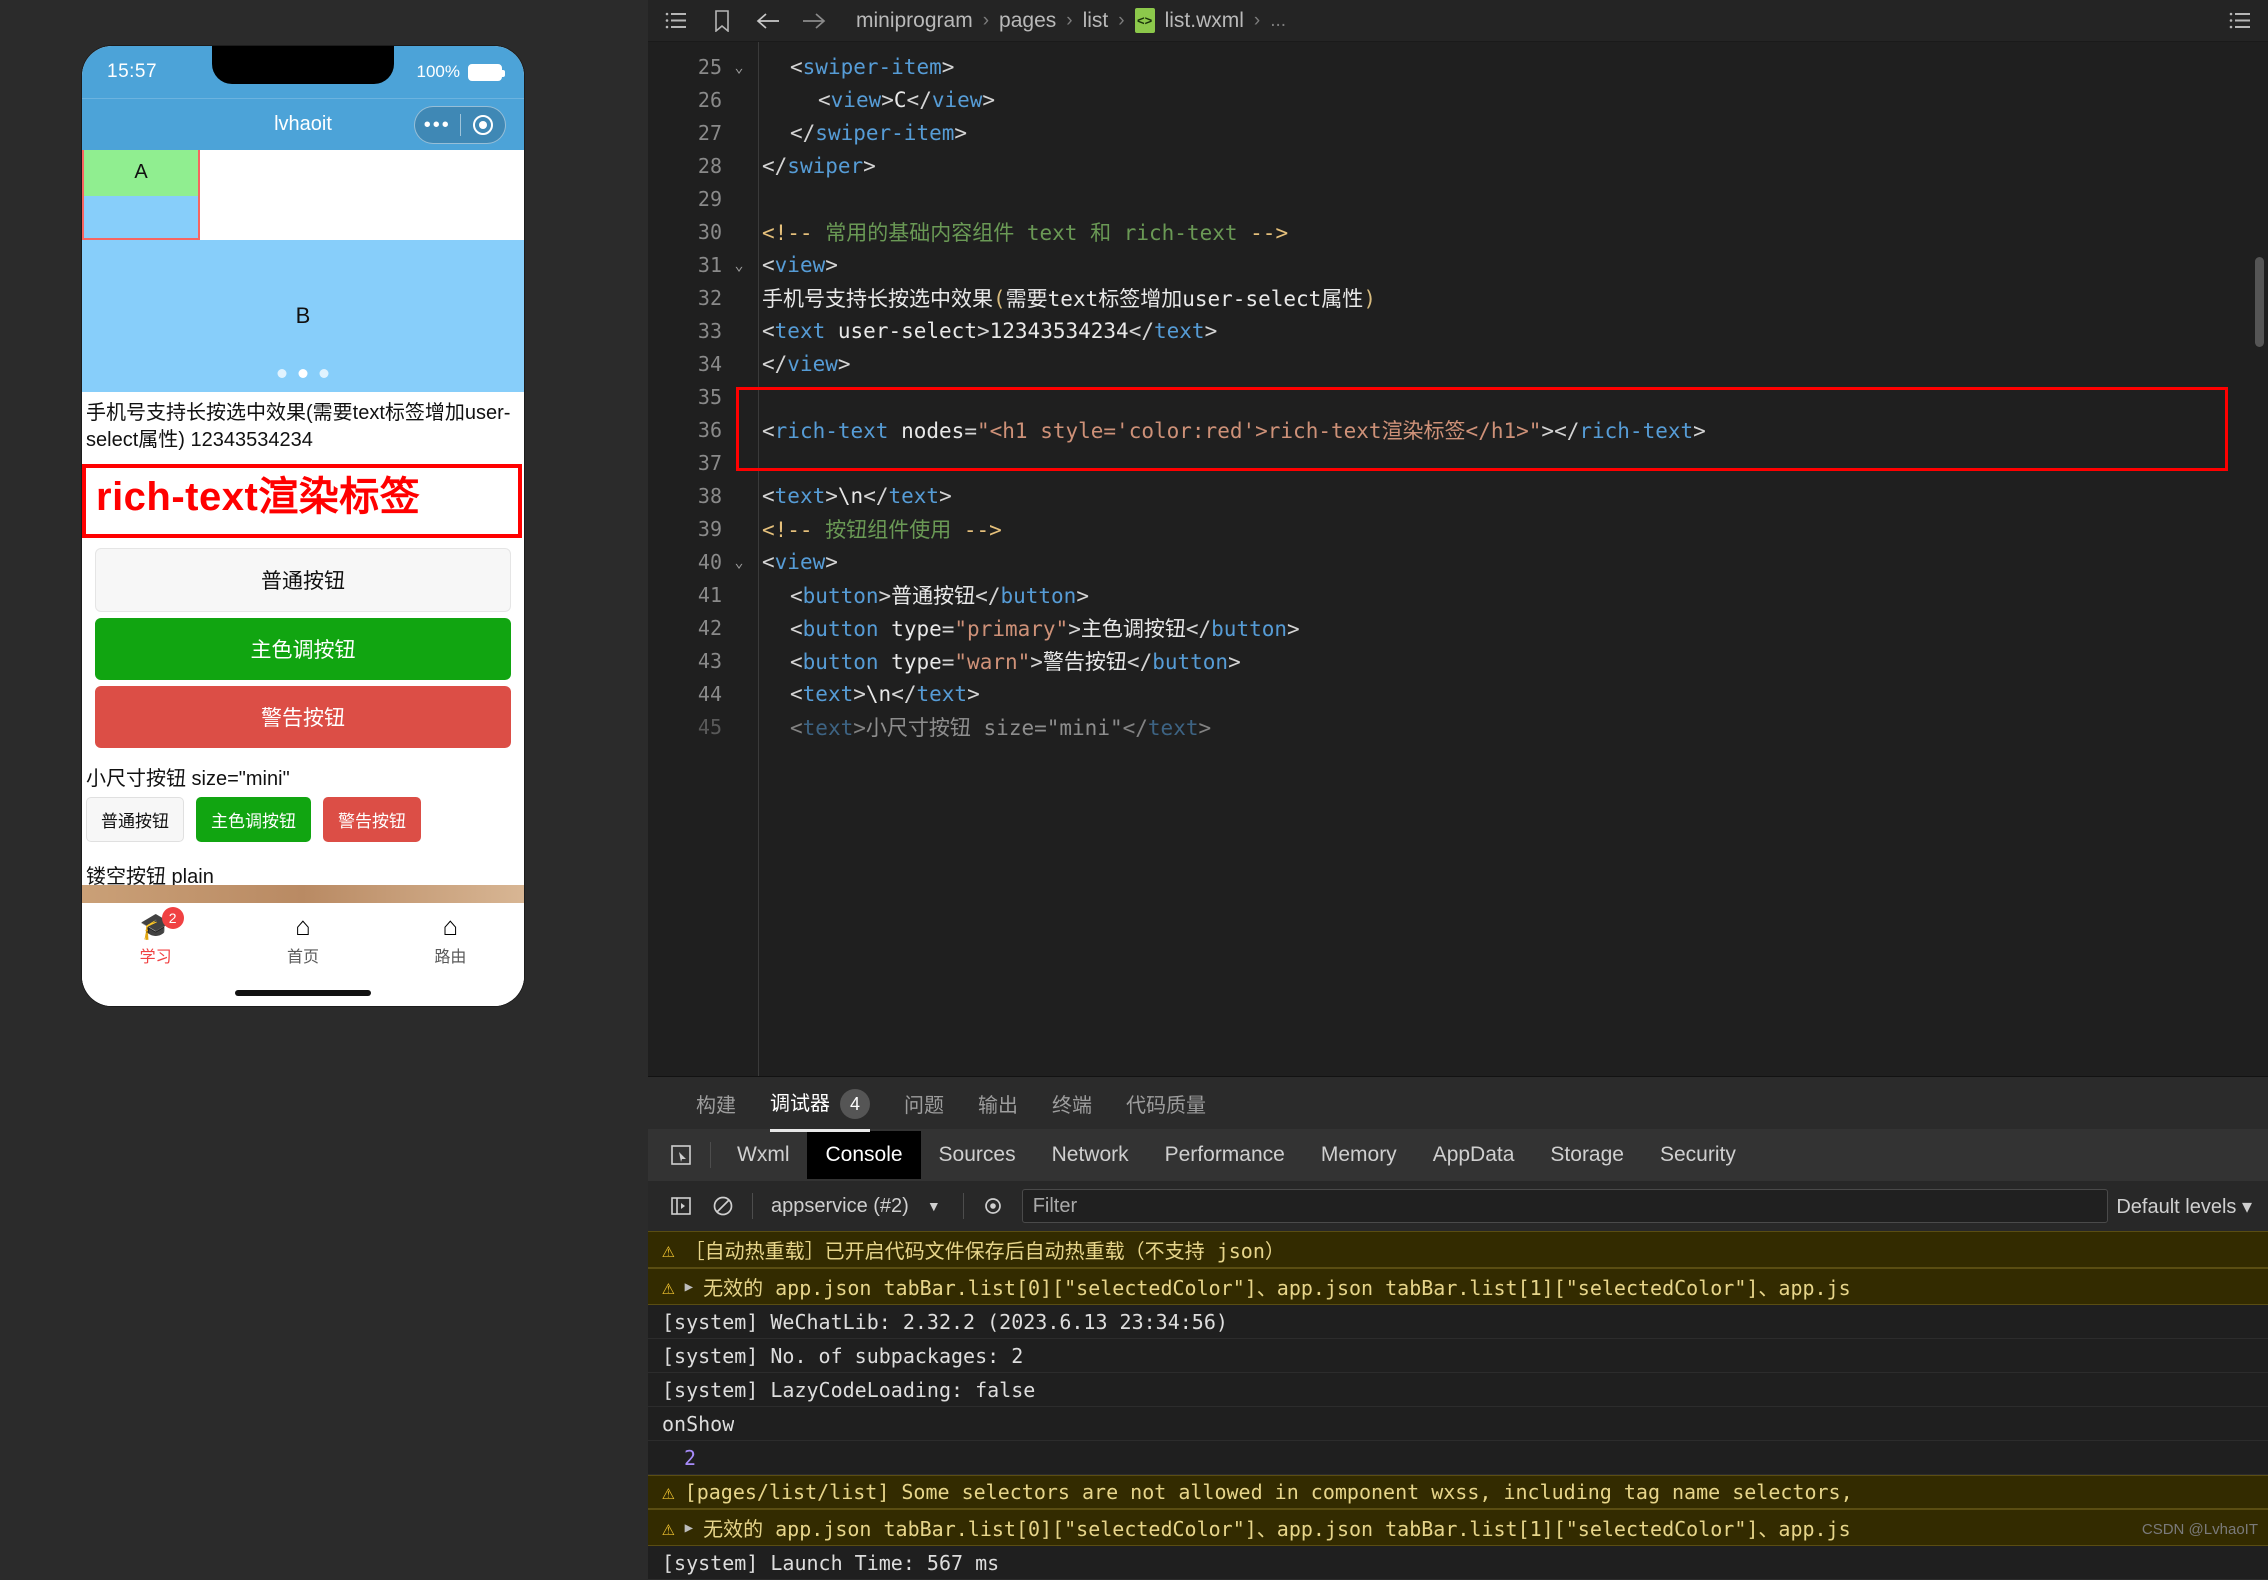 This screenshot has height=1580, width=2268. Describe the element at coordinates (1458, 561) in the screenshot. I see `code-line: 40 ⌄ <view>` at that location.